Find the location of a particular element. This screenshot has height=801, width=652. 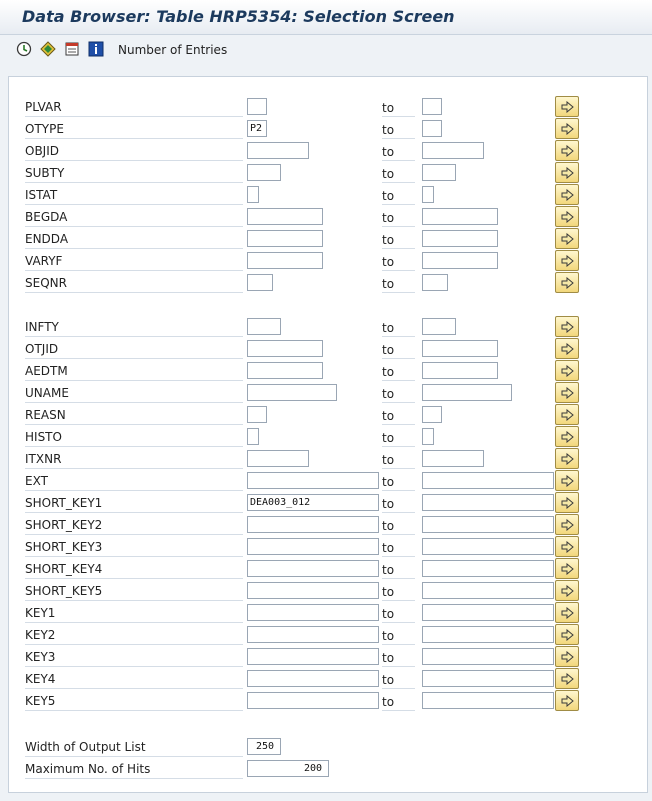

to-input-short-key2 is located at coordinates (488, 524).